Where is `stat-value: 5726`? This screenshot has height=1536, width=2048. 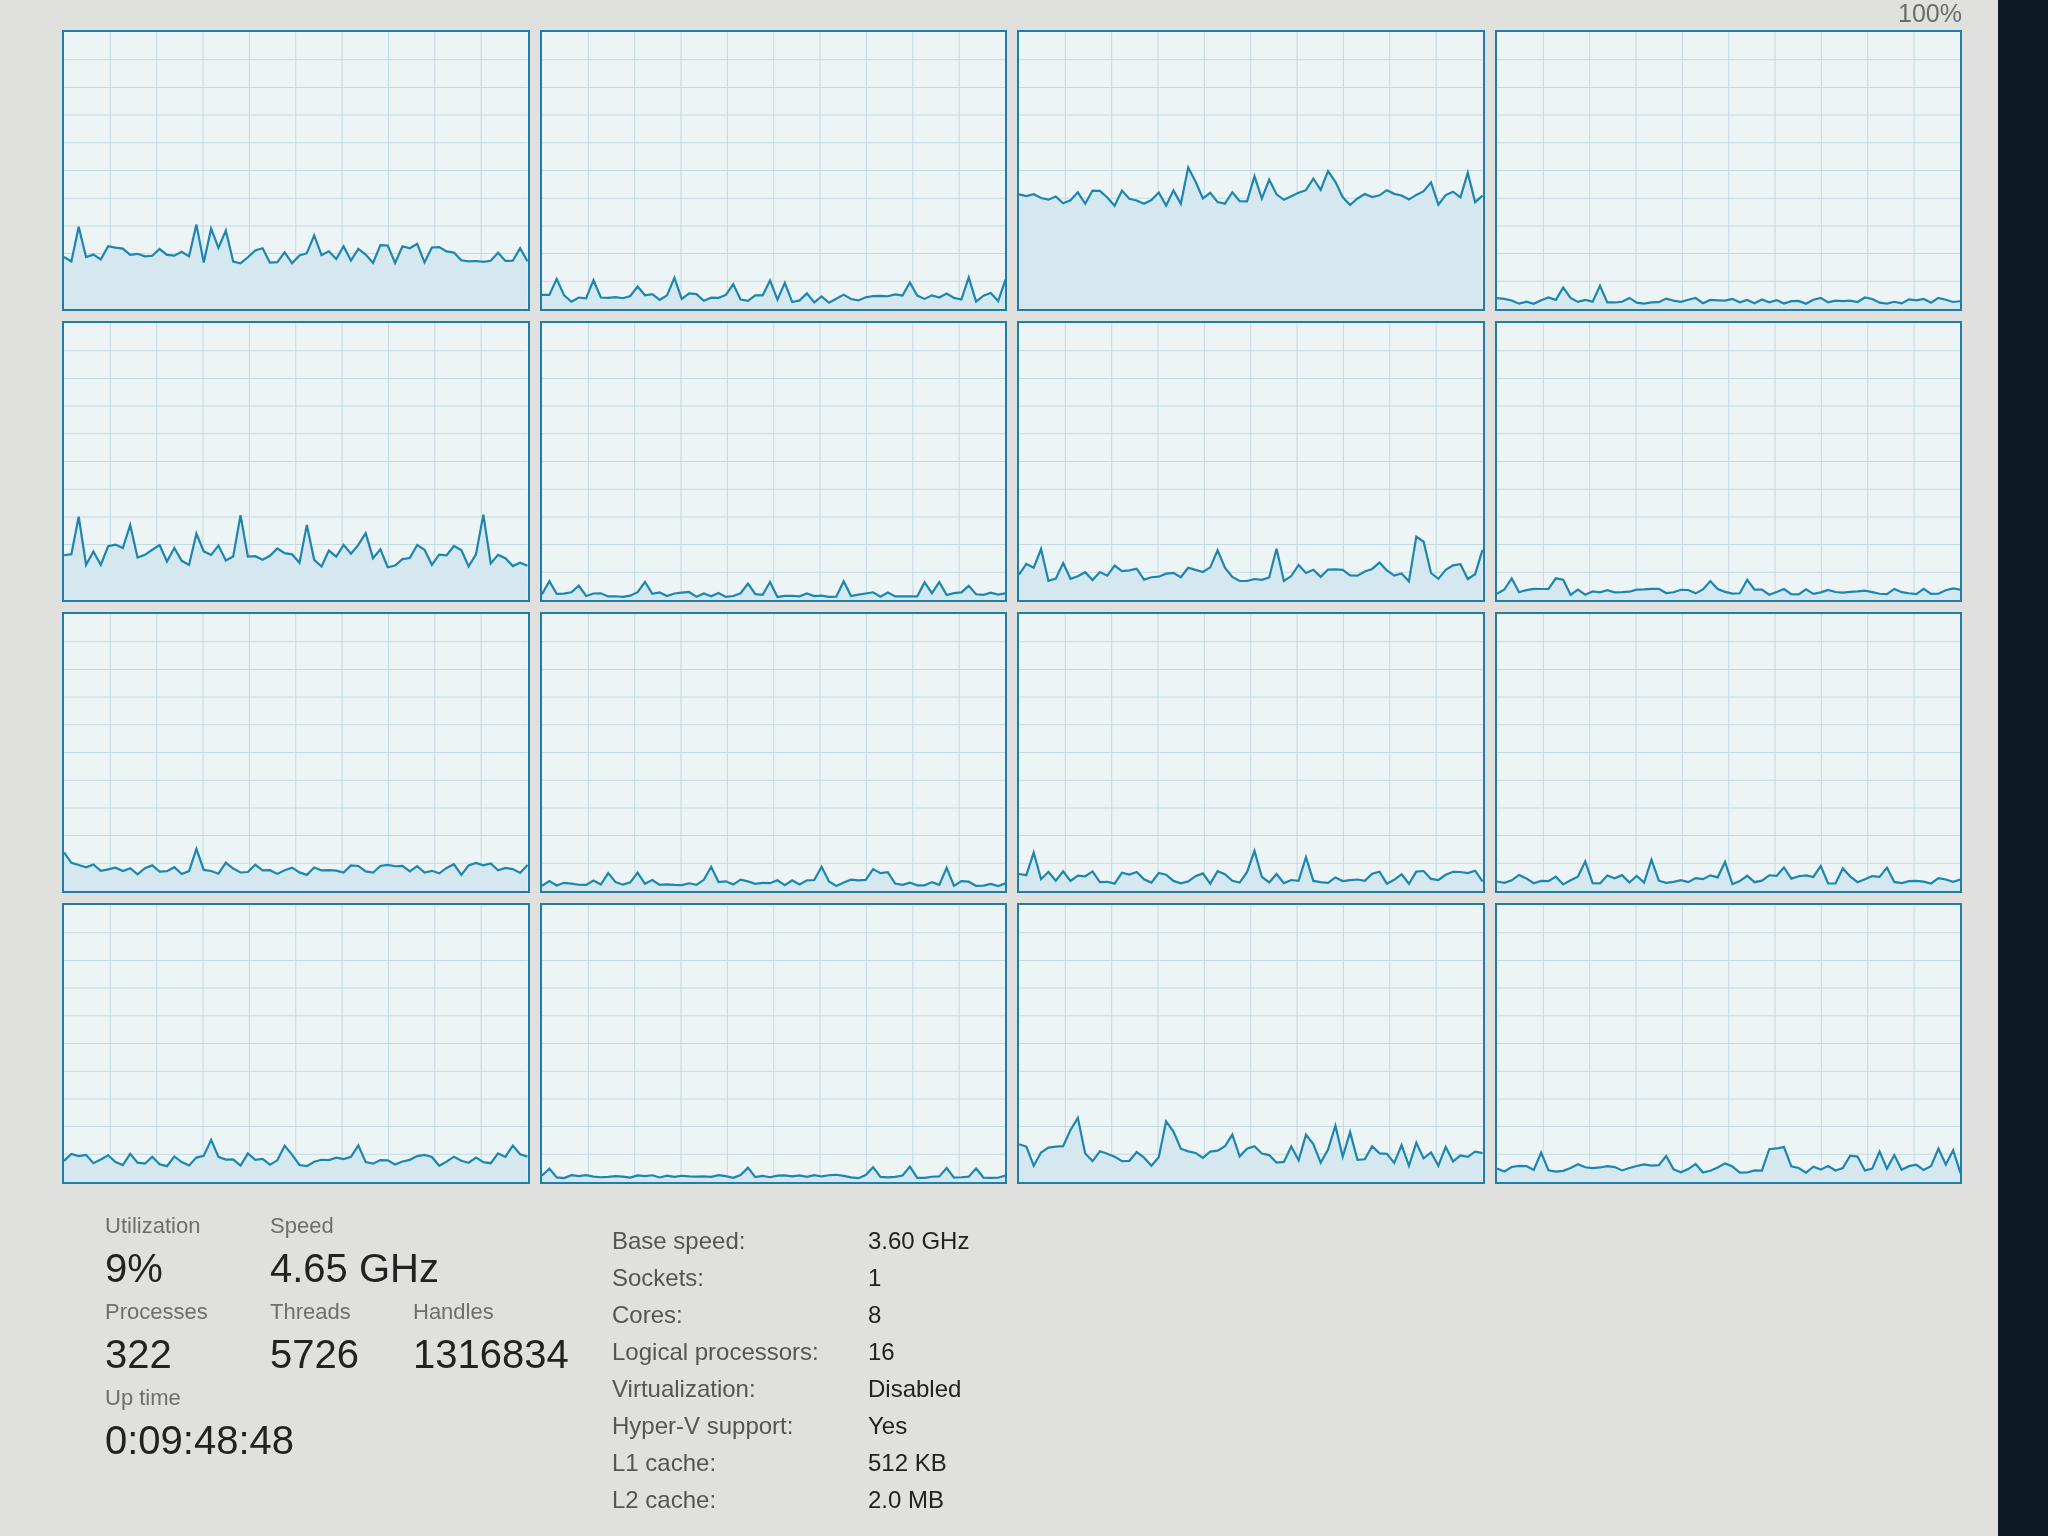 stat-value: 5726 is located at coordinates (314, 1354).